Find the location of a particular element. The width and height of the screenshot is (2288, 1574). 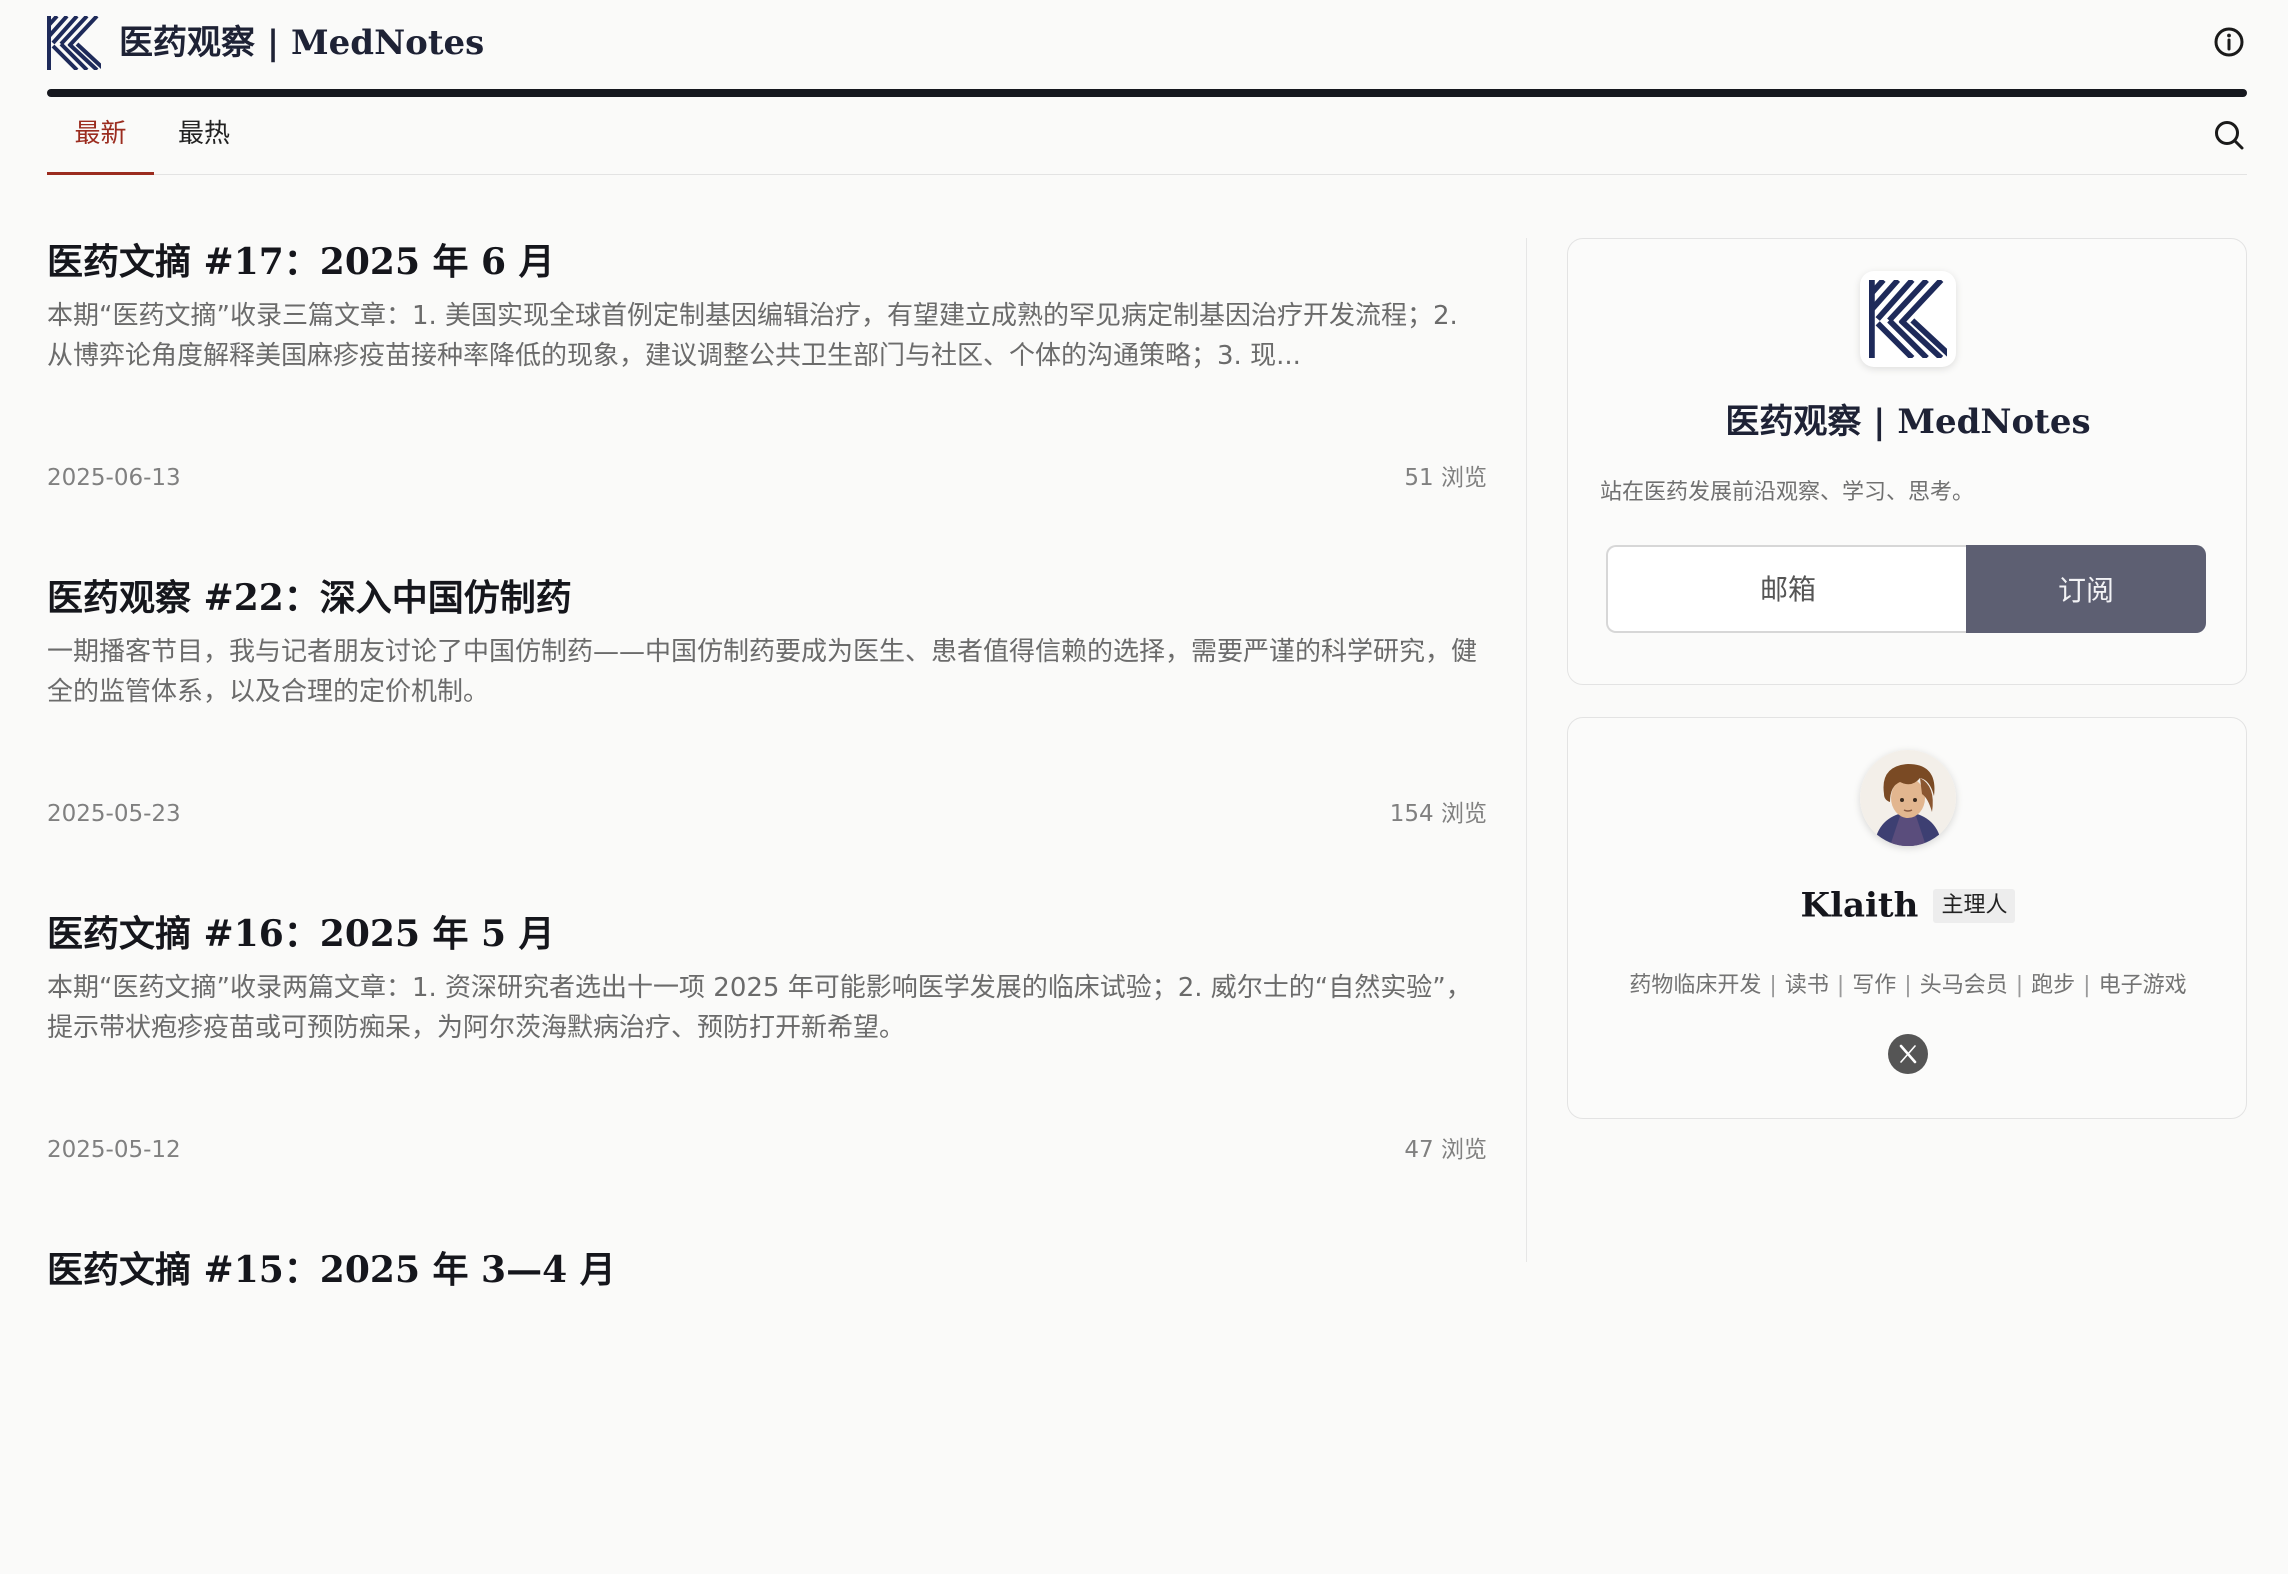

article-views: 154 浏览 is located at coordinates (1438, 814).